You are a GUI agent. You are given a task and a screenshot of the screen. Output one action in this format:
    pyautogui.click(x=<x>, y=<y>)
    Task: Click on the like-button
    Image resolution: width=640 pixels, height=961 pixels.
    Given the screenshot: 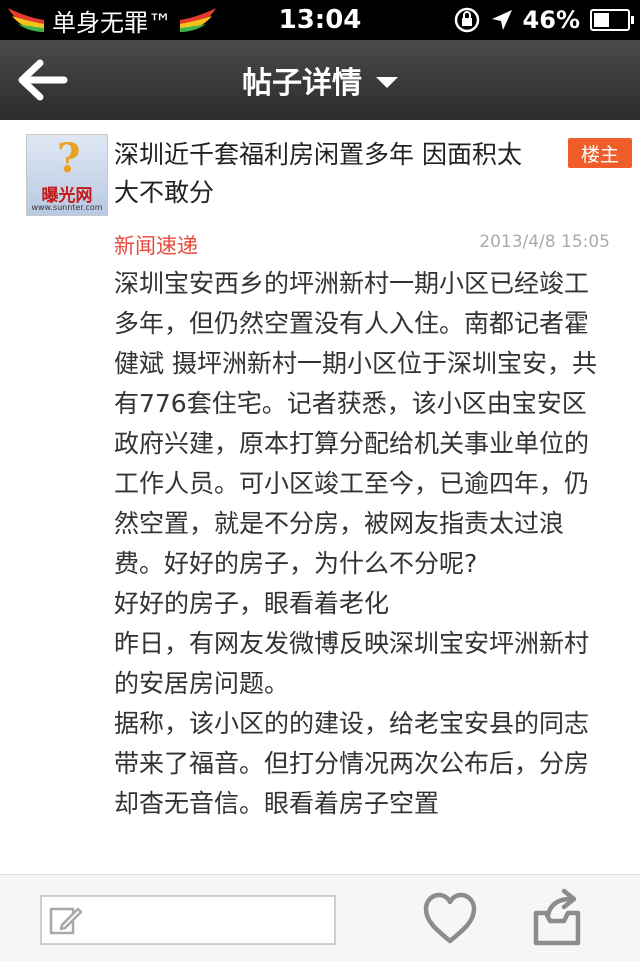 What is the action you would take?
    pyautogui.click(x=450, y=919)
    